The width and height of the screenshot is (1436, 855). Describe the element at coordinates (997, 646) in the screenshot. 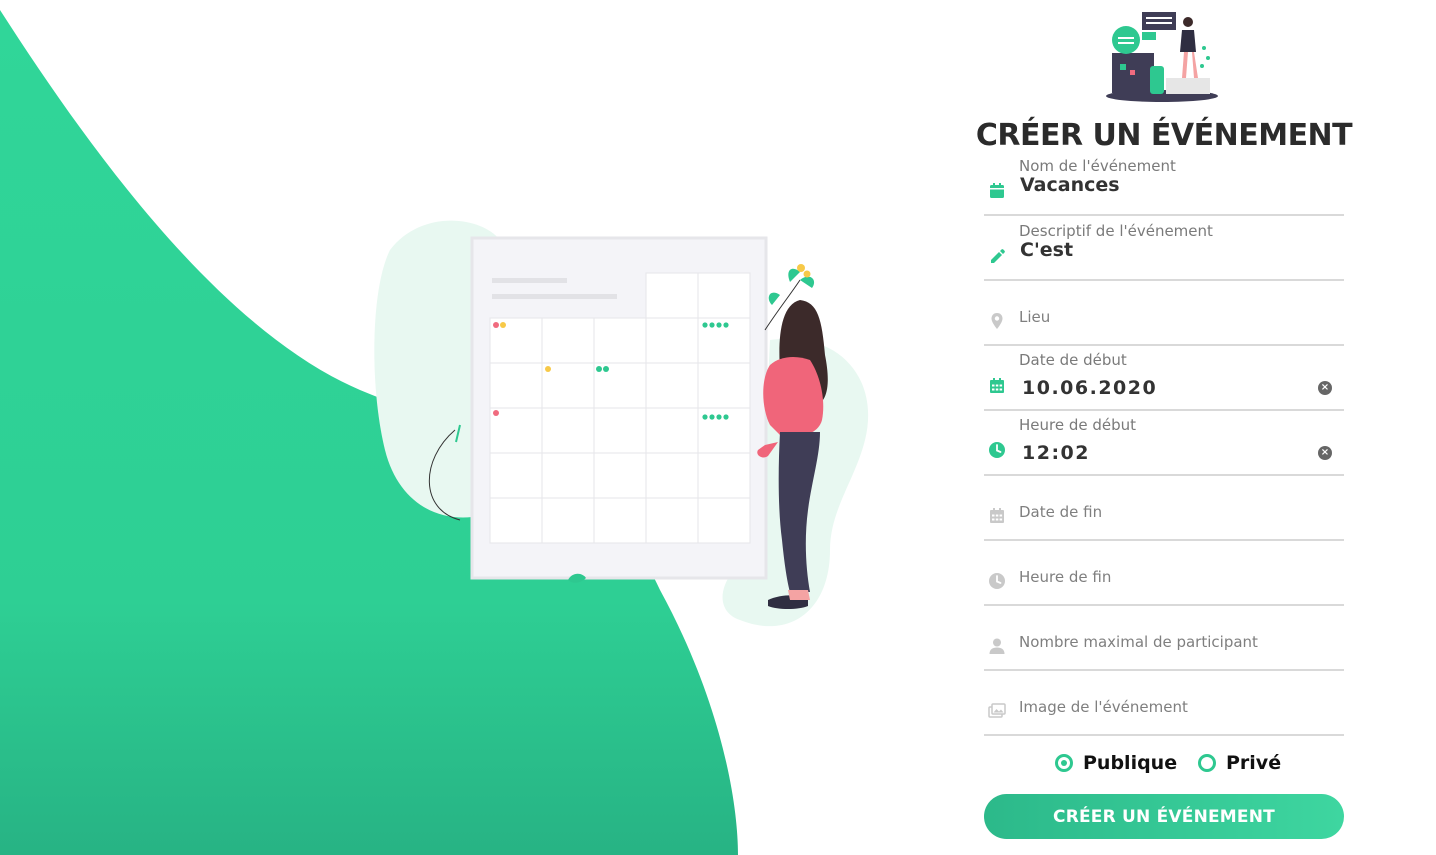

I see `user-icon` at that location.